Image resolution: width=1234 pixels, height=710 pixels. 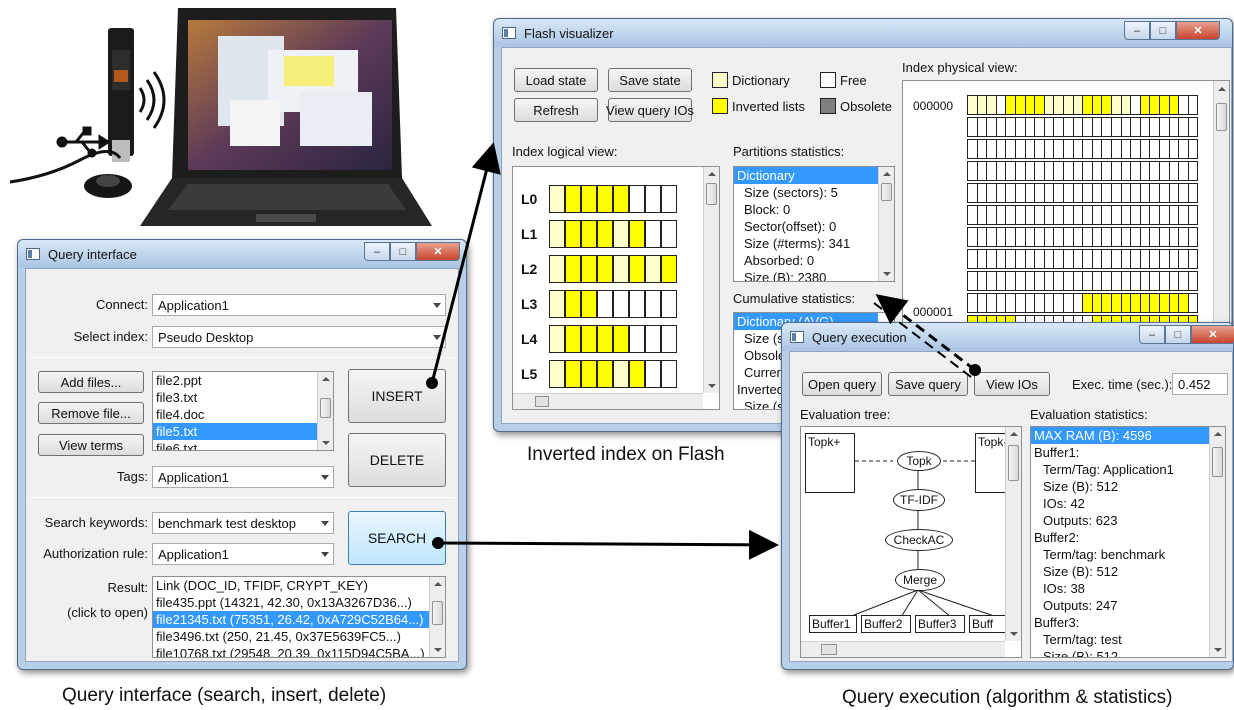 What do you see at coordinates (325, 411) in the screenshot?
I see `file-list-scrollbar` at bounding box center [325, 411].